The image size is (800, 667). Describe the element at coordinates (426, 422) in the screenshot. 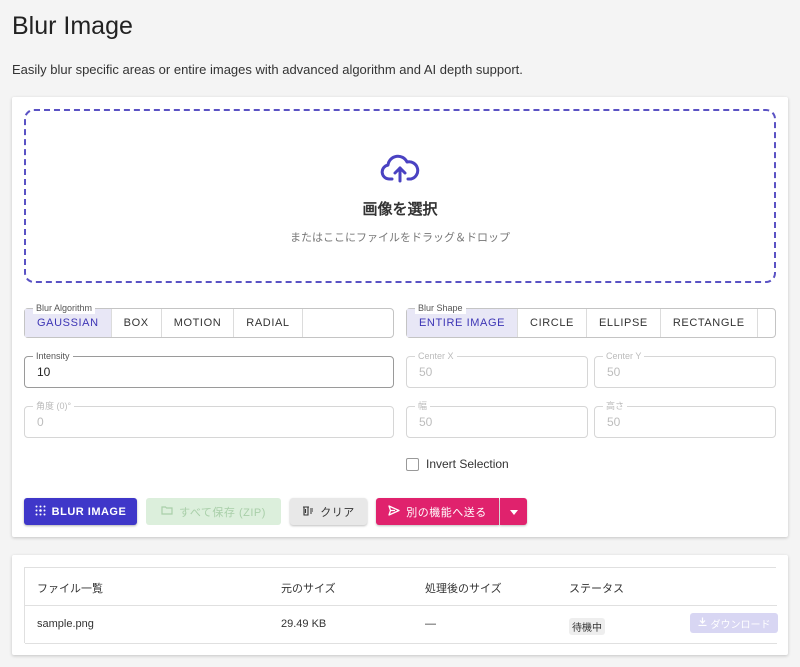

I see `width-value: 50` at that location.